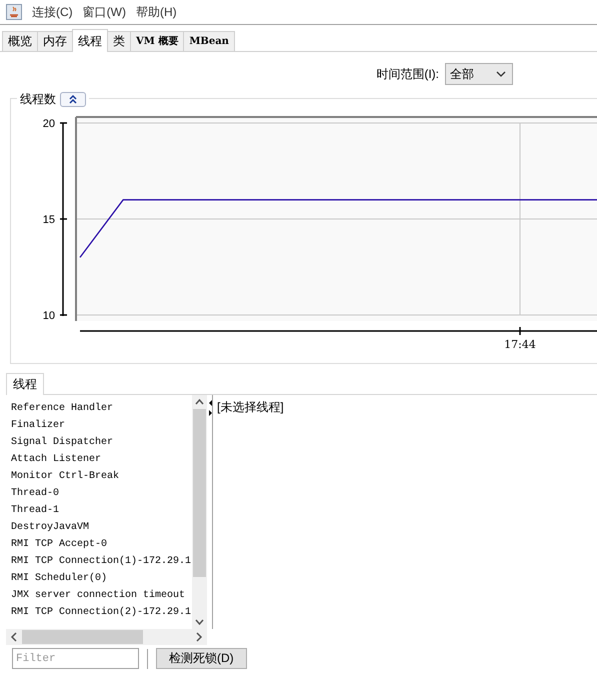 This screenshot has height=684, width=597. What do you see at coordinates (479, 74) in the screenshot?
I see `time-range-dropdown: 全部` at bounding box center [479, 74].